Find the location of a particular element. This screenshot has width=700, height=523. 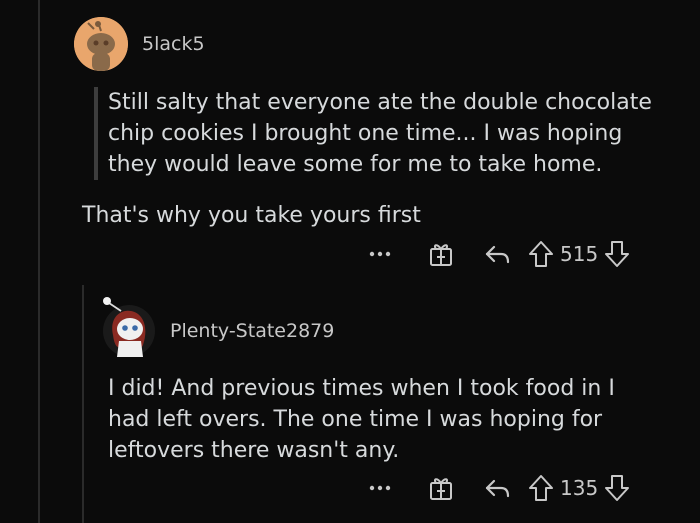

vote-score: 515 is located at coordinates (579, 254).